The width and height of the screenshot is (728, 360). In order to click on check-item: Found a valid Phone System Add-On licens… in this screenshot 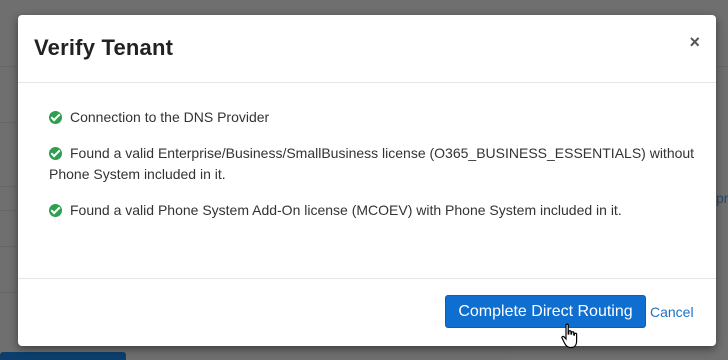, I will do `click(374, 210)`.